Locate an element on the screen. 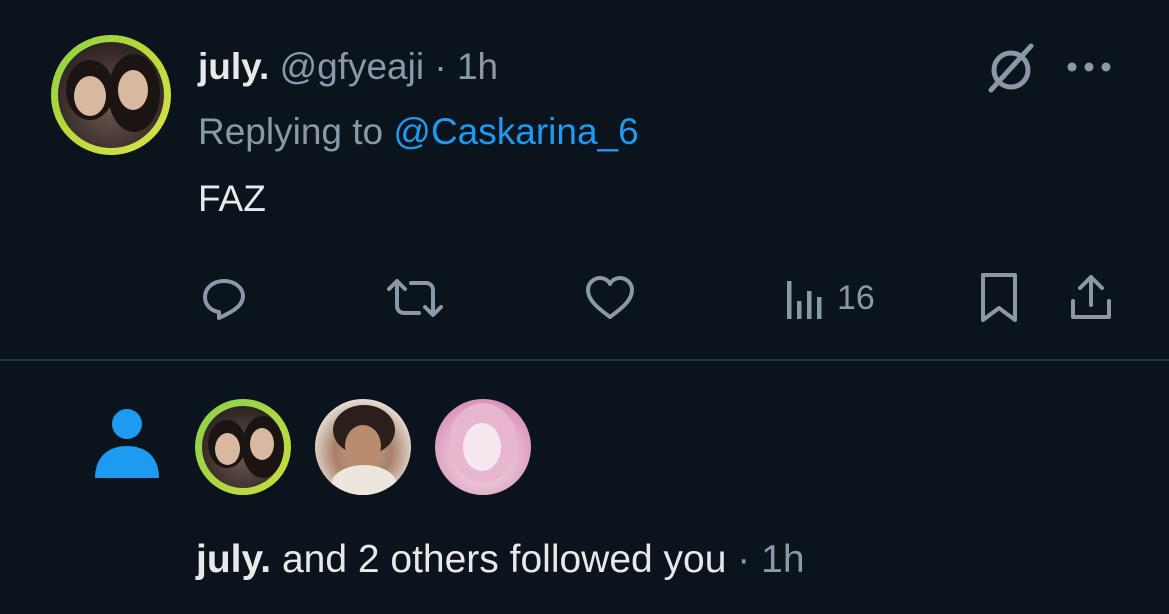 Image resolution: width=1169 pixels, height=614 pixels. bookmark-icon is located at coordinates (999, 297).